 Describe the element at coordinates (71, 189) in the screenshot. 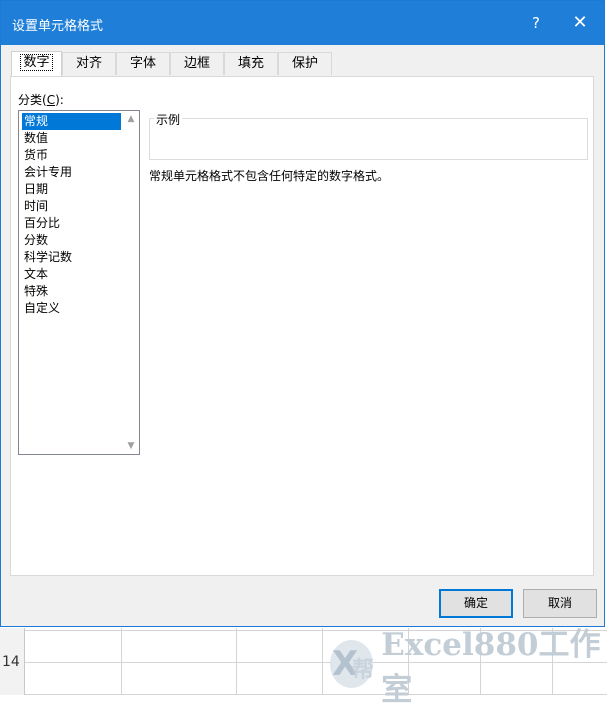

I see `category-item-date: 日期` at that location.